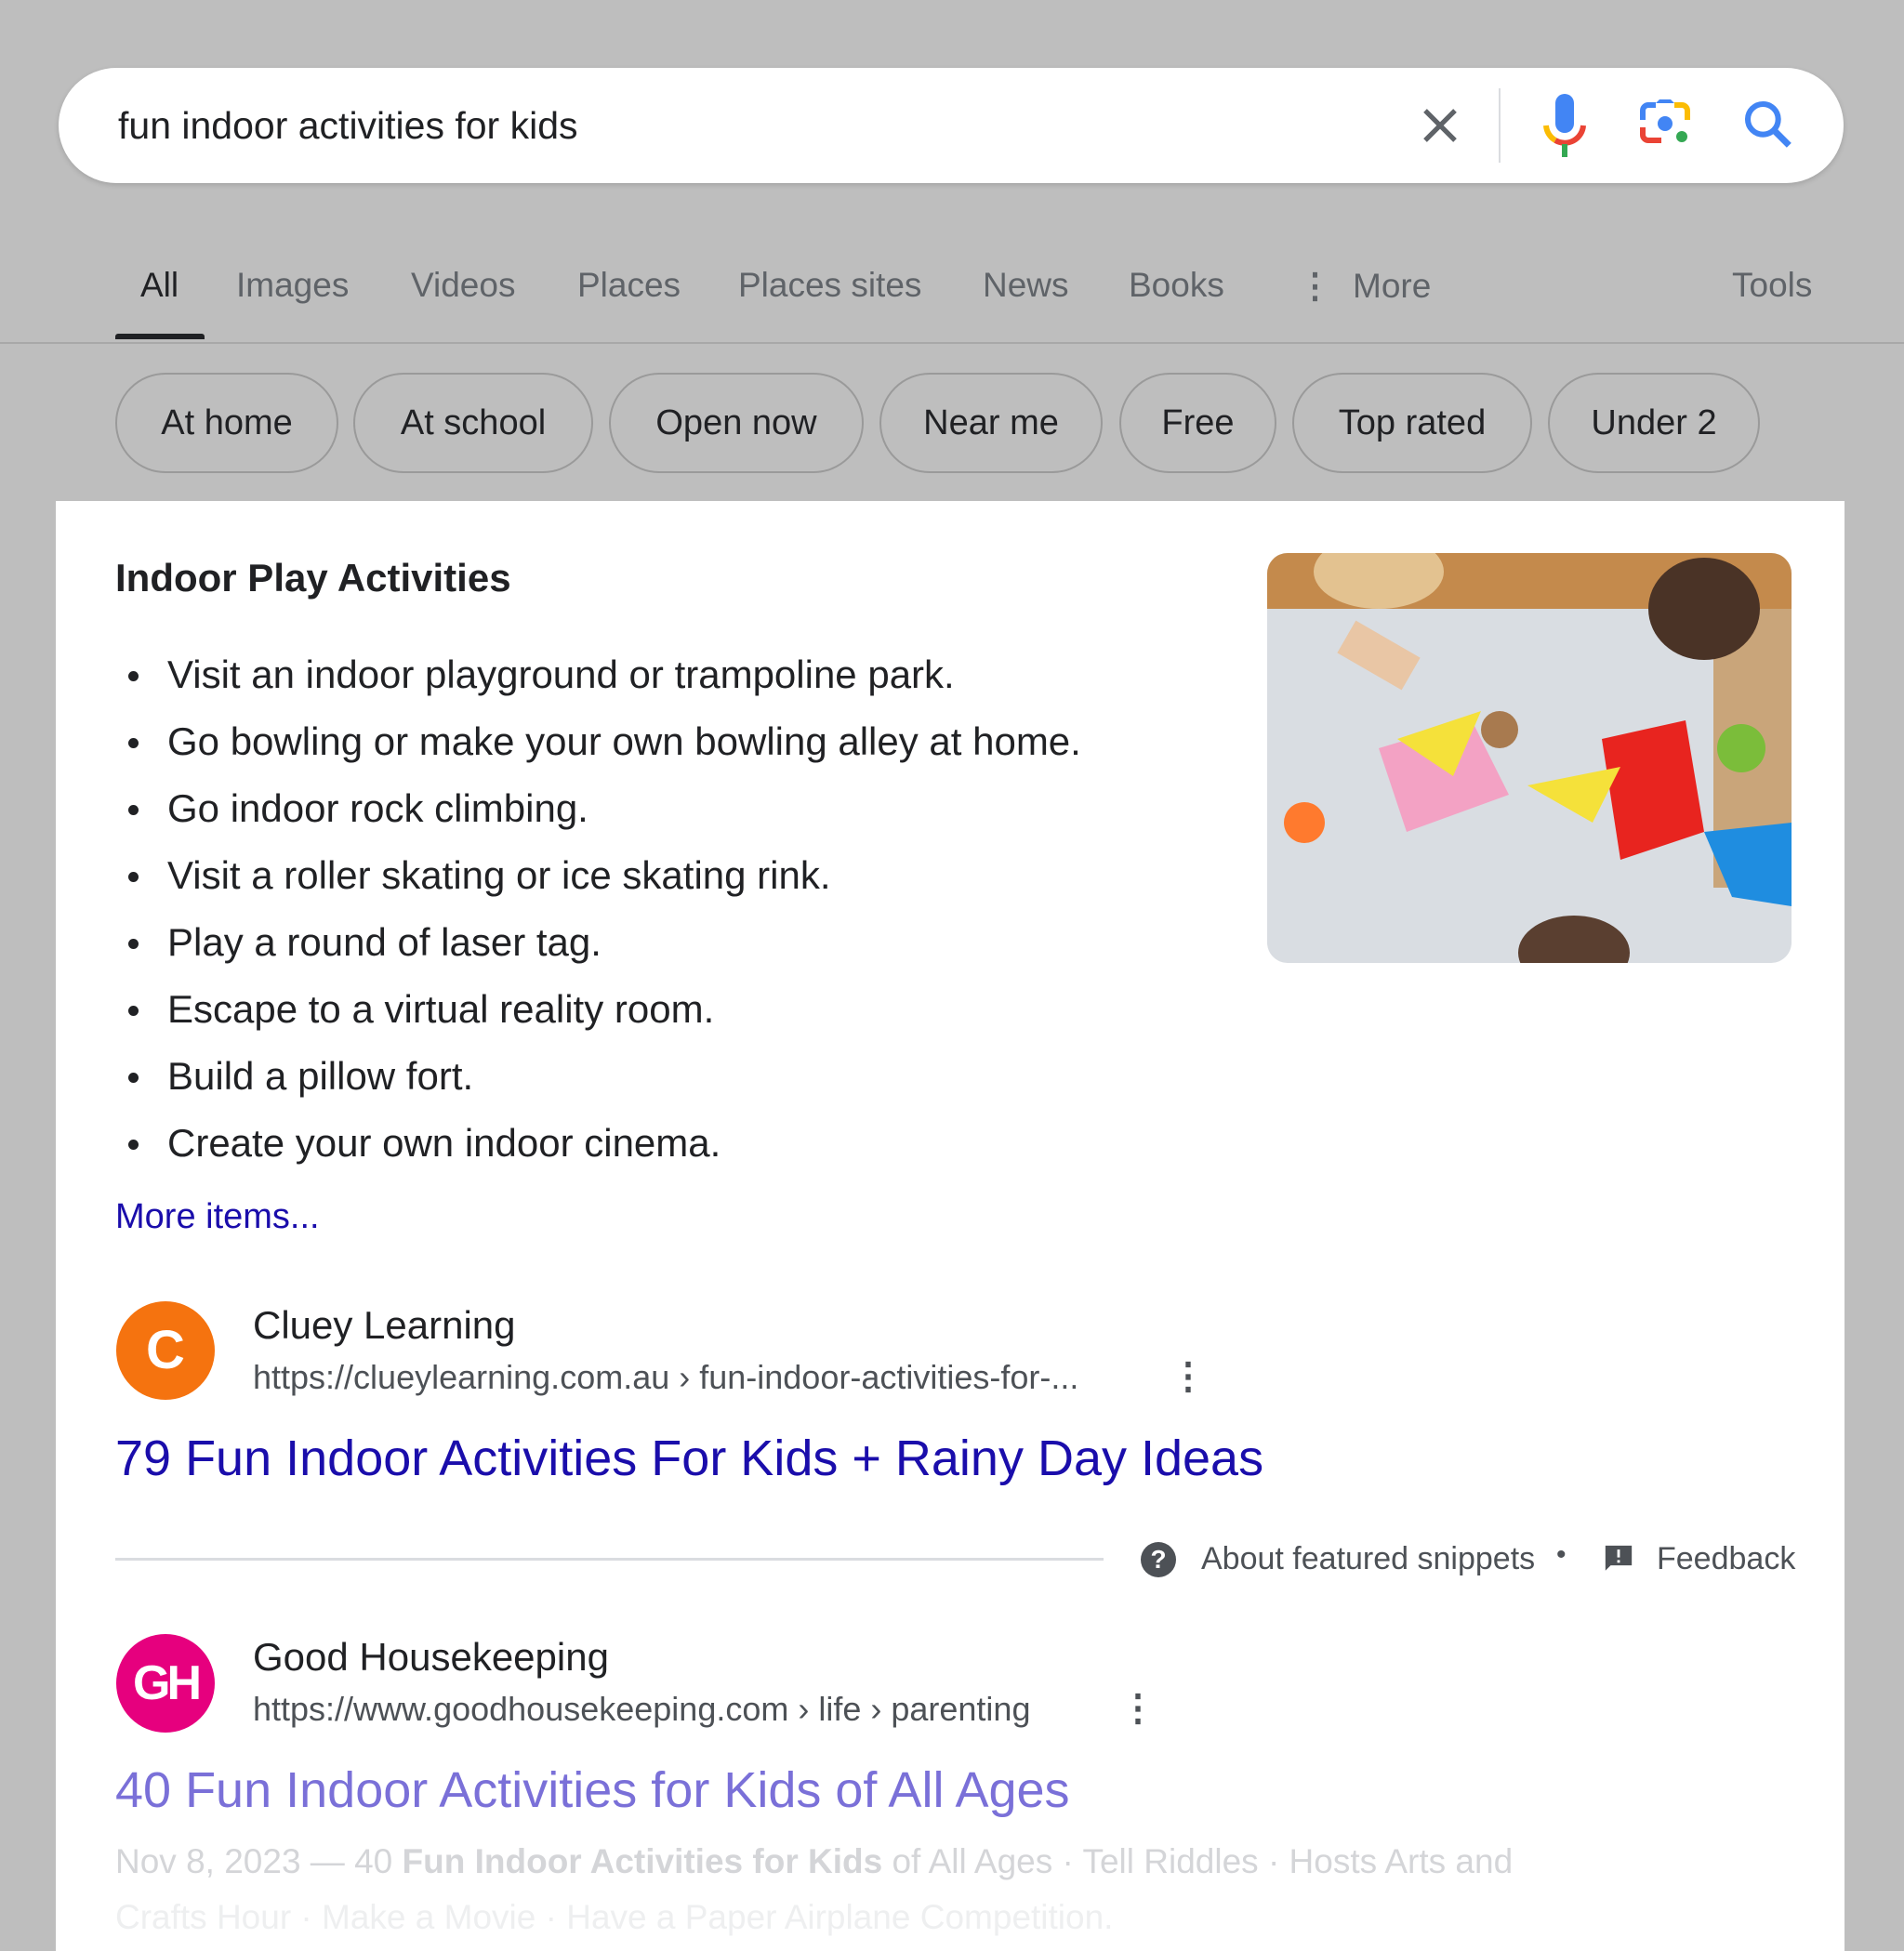 The width and height of the screenshot is (1904, 1951). What do you see at coordinates (226, 423) in the screenshot?
I see `chip-at-home: At home` at bounding box center [226, 423].